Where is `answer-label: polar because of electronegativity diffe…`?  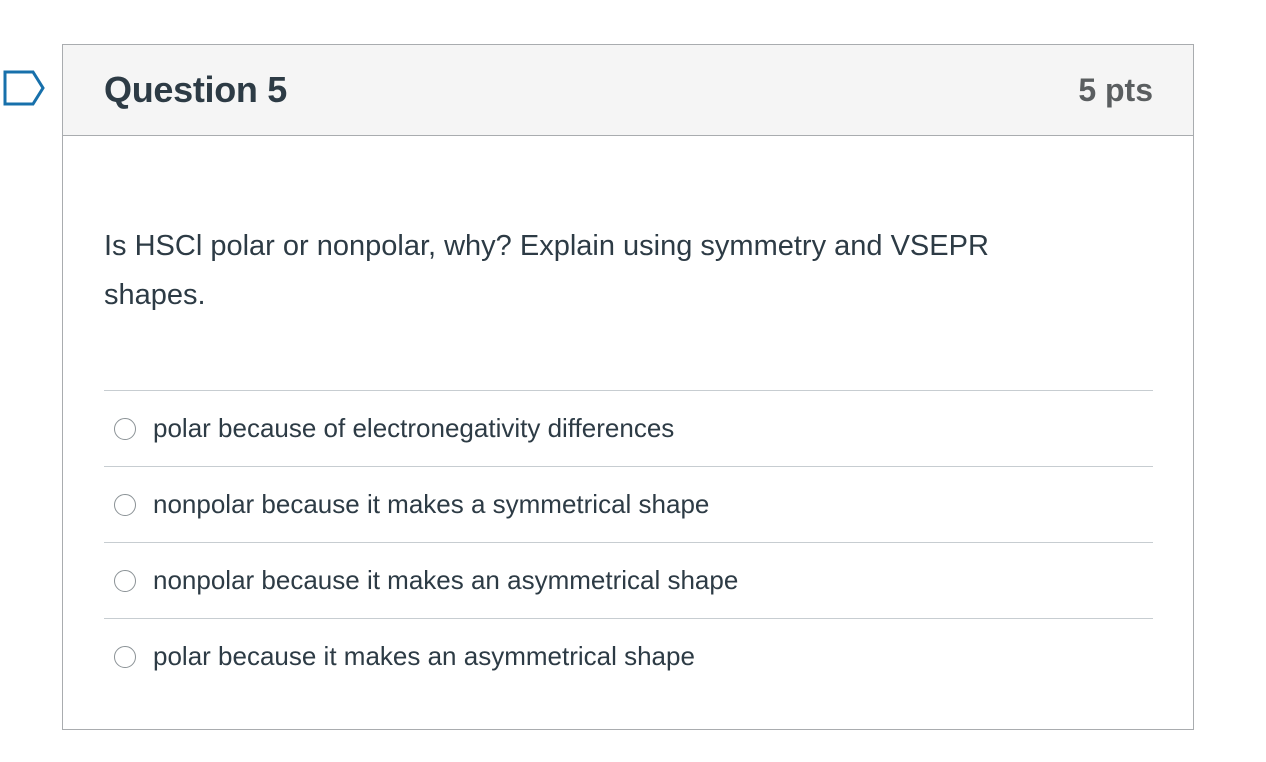
answer-label: polar because of electronegativity diffe… is located at coordinates (413, 428).